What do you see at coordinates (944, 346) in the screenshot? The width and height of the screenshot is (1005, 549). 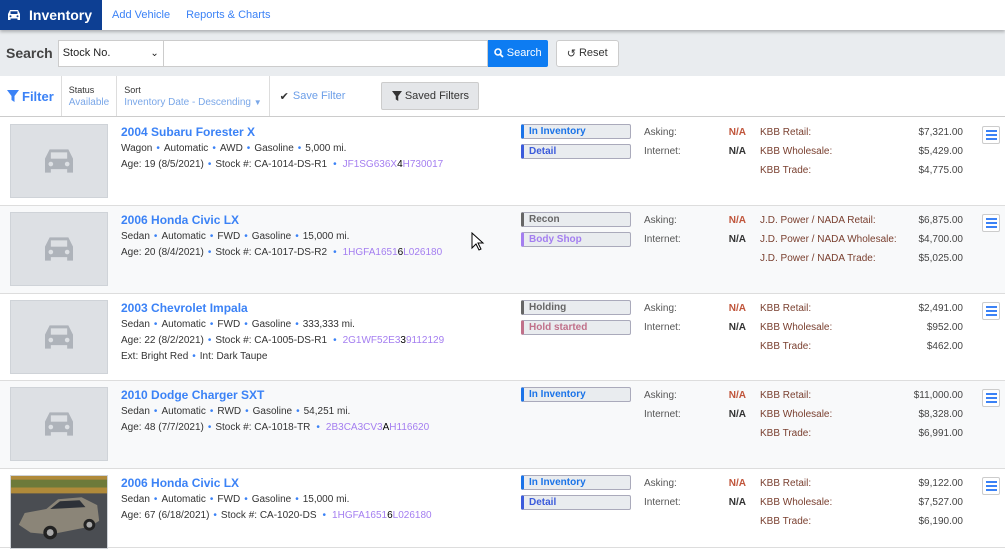 I see `valuation-amount: $462.00` at bounding box center [944, 346].